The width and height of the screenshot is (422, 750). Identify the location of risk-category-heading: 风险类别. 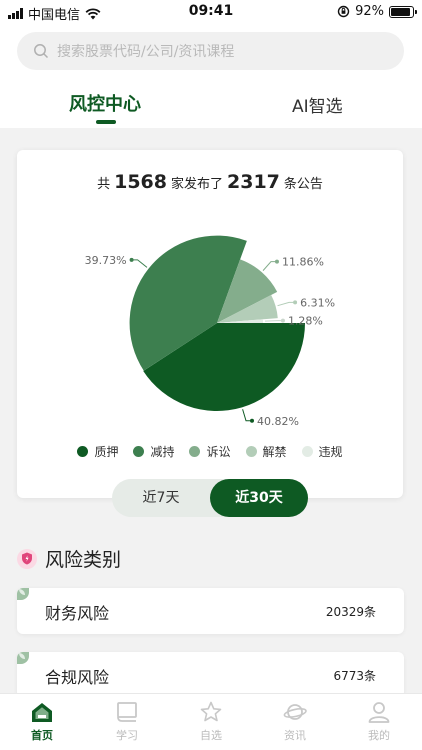
(69, 558).